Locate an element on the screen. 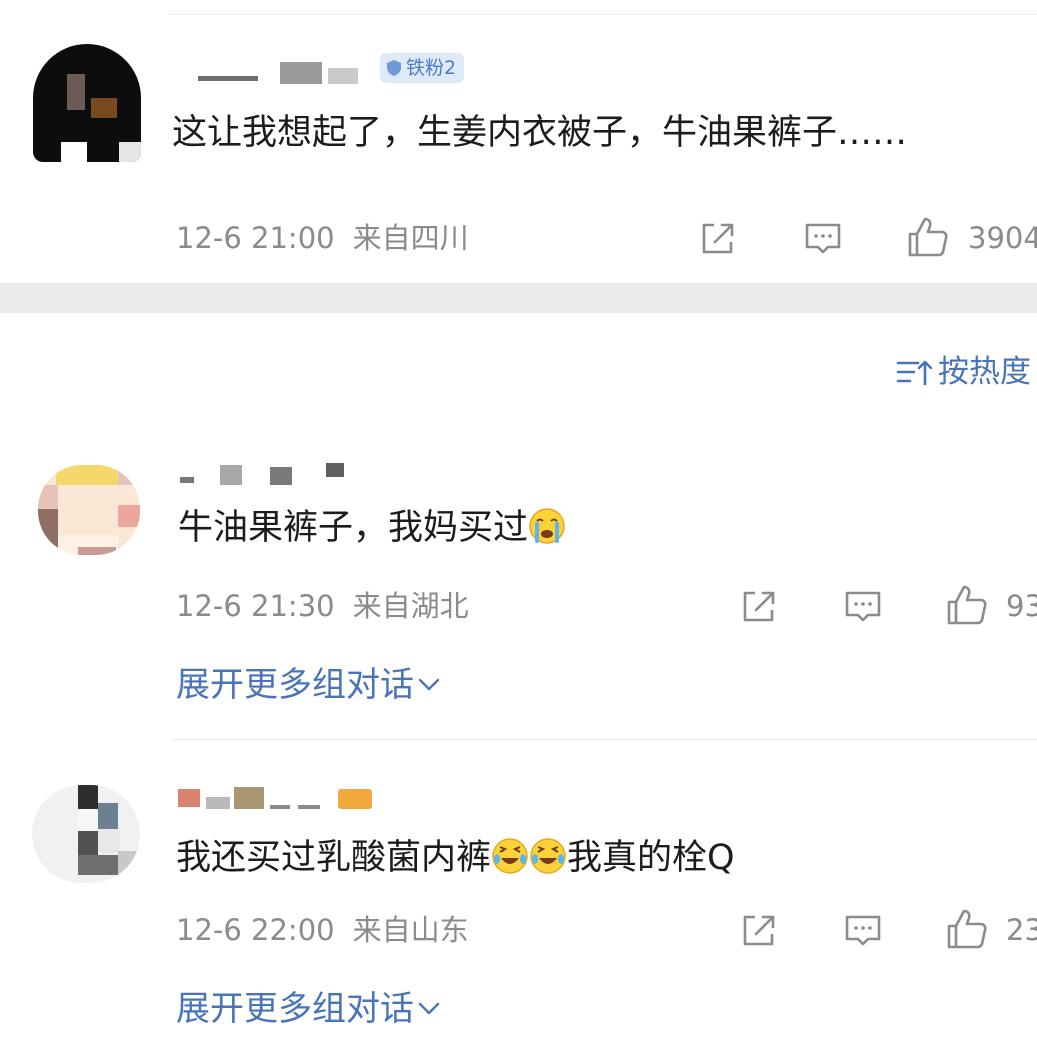  badge-shield-icon is located at coordinates (394, 68).